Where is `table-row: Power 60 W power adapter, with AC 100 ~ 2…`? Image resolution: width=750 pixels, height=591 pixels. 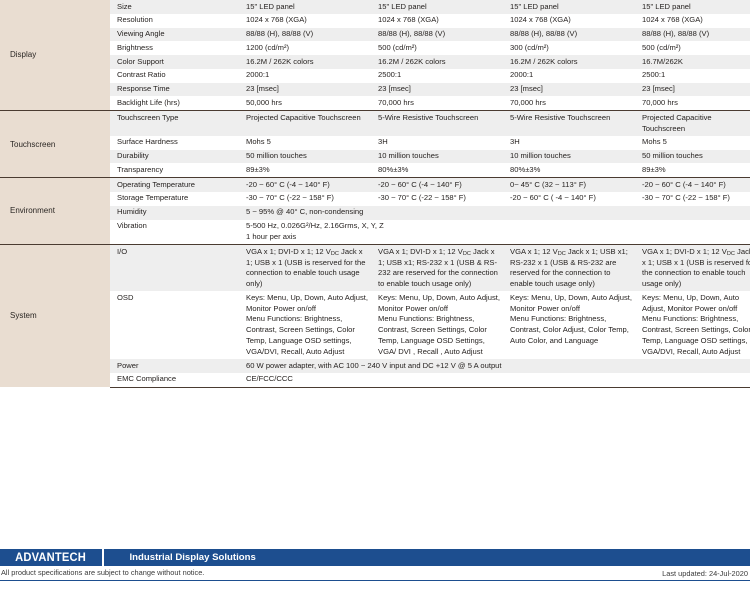
table-row: Power 60 W power adapter, with AC 100 ~ 2… is located at coordinates (375, 366).